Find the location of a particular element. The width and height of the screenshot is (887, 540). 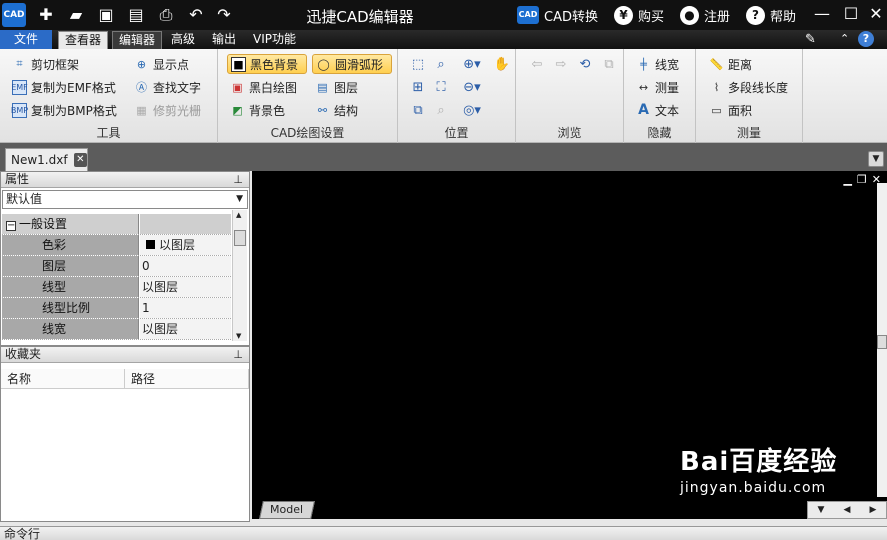

scroll-left-icon: ◀ is located at coordinates (847, 510).